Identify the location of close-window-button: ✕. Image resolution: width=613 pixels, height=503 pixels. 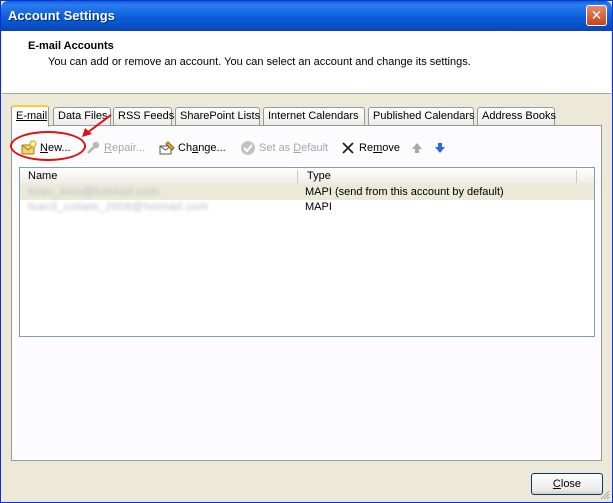
(596, 15).